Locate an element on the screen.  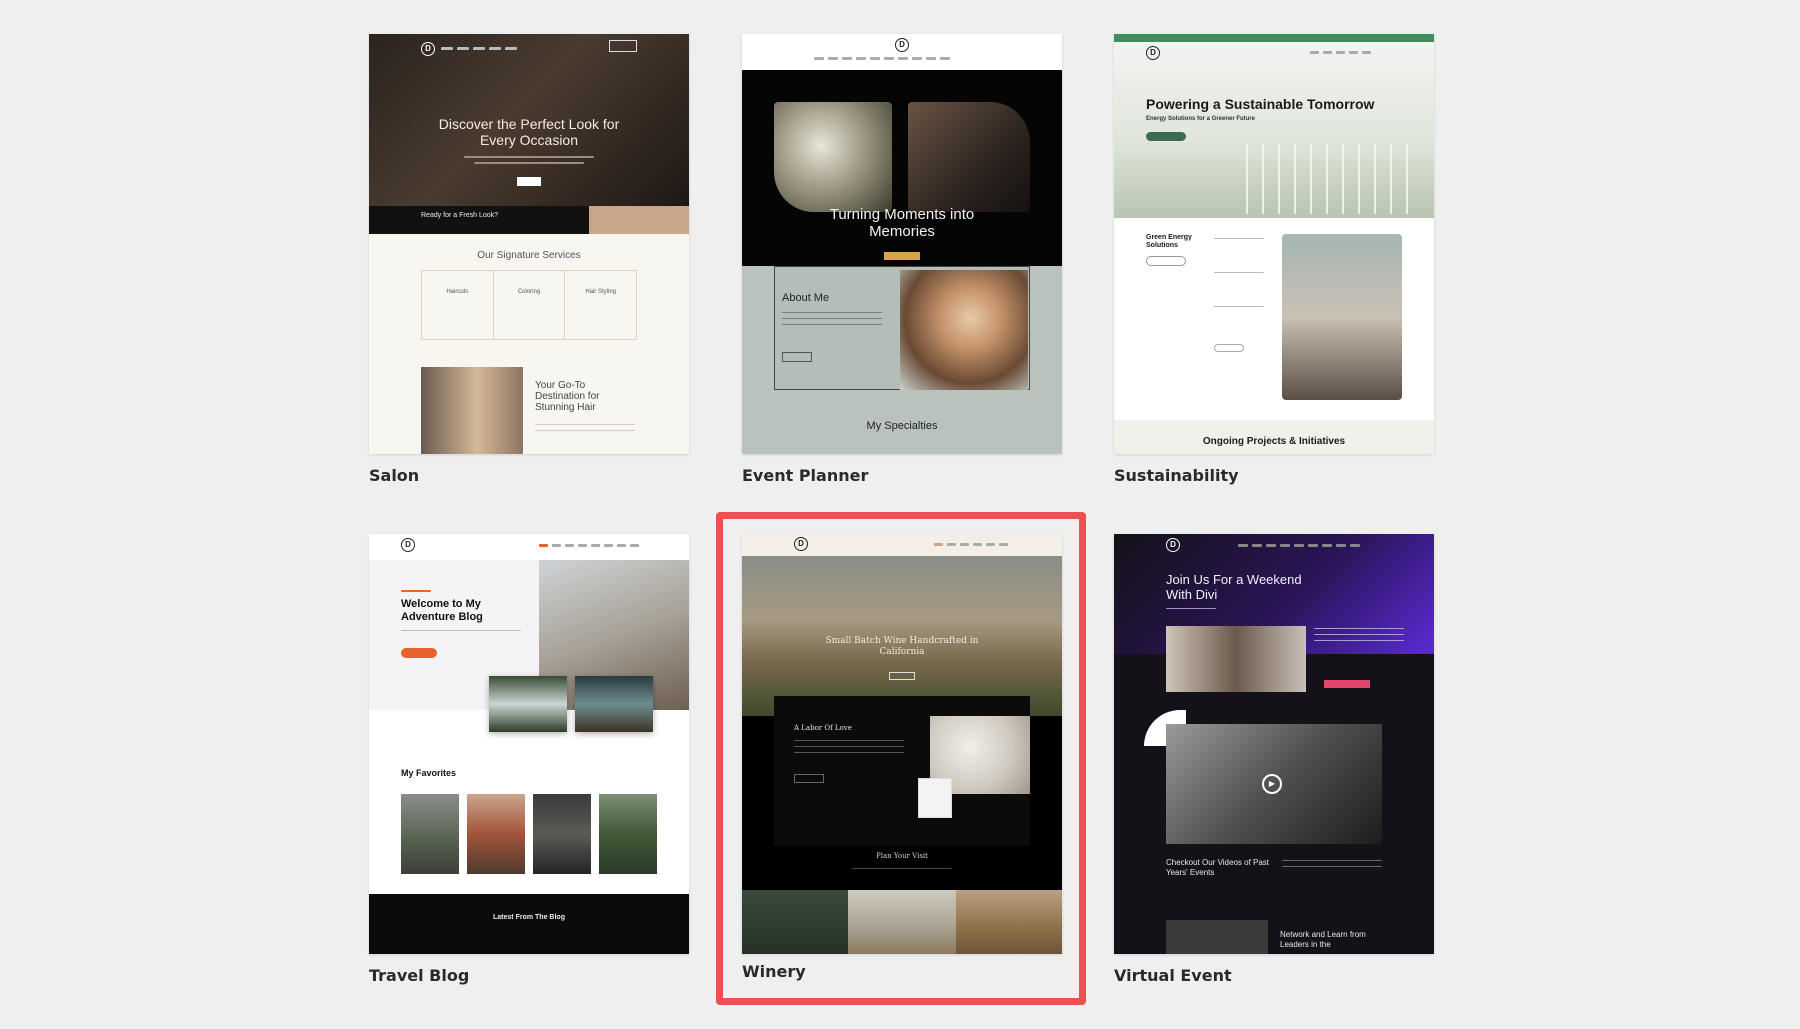
sustain-feature-title: Green Energy Solutions is located at coordinates (1169, 241).